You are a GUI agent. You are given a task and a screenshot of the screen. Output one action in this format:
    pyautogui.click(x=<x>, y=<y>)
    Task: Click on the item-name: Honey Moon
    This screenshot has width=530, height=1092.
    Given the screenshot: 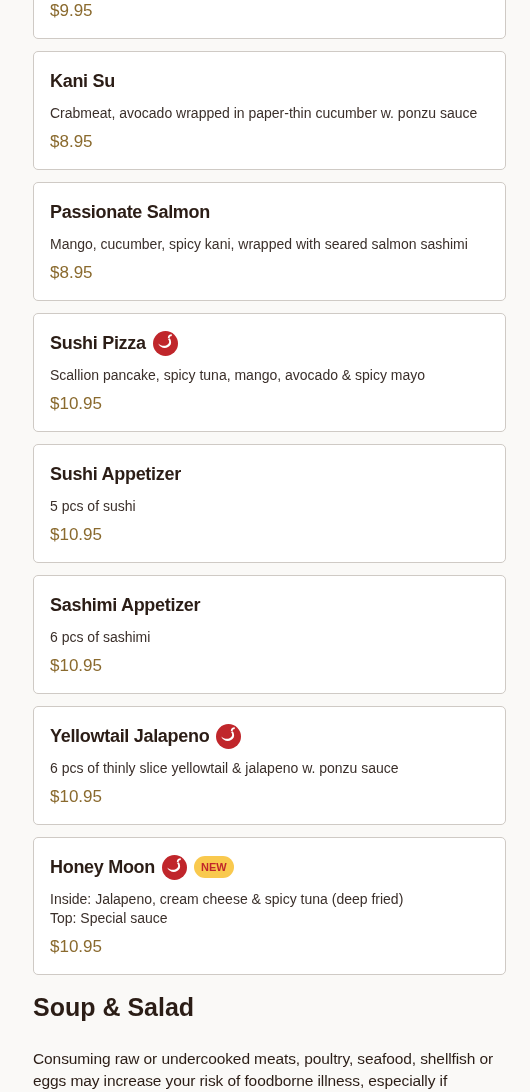 What is the action you would take?
    pyautogui.click(x=102, y=867)
    